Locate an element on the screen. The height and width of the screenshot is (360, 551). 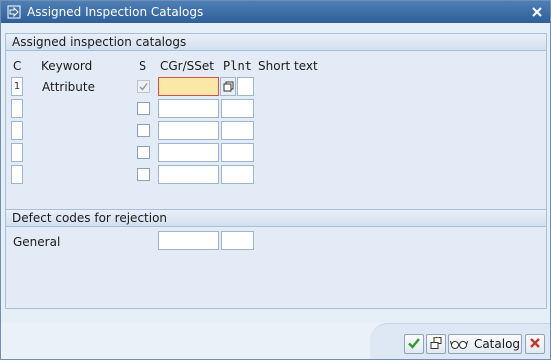
column-header-plnt: Plnt is located at coordinates (237, 66).